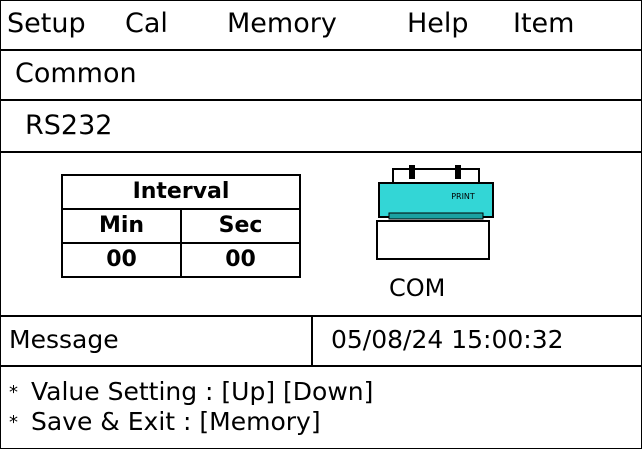 Image resolution: width=642 pixels, height=449 pixels. I want to click on interval-header: Interval, so click(181, 192).